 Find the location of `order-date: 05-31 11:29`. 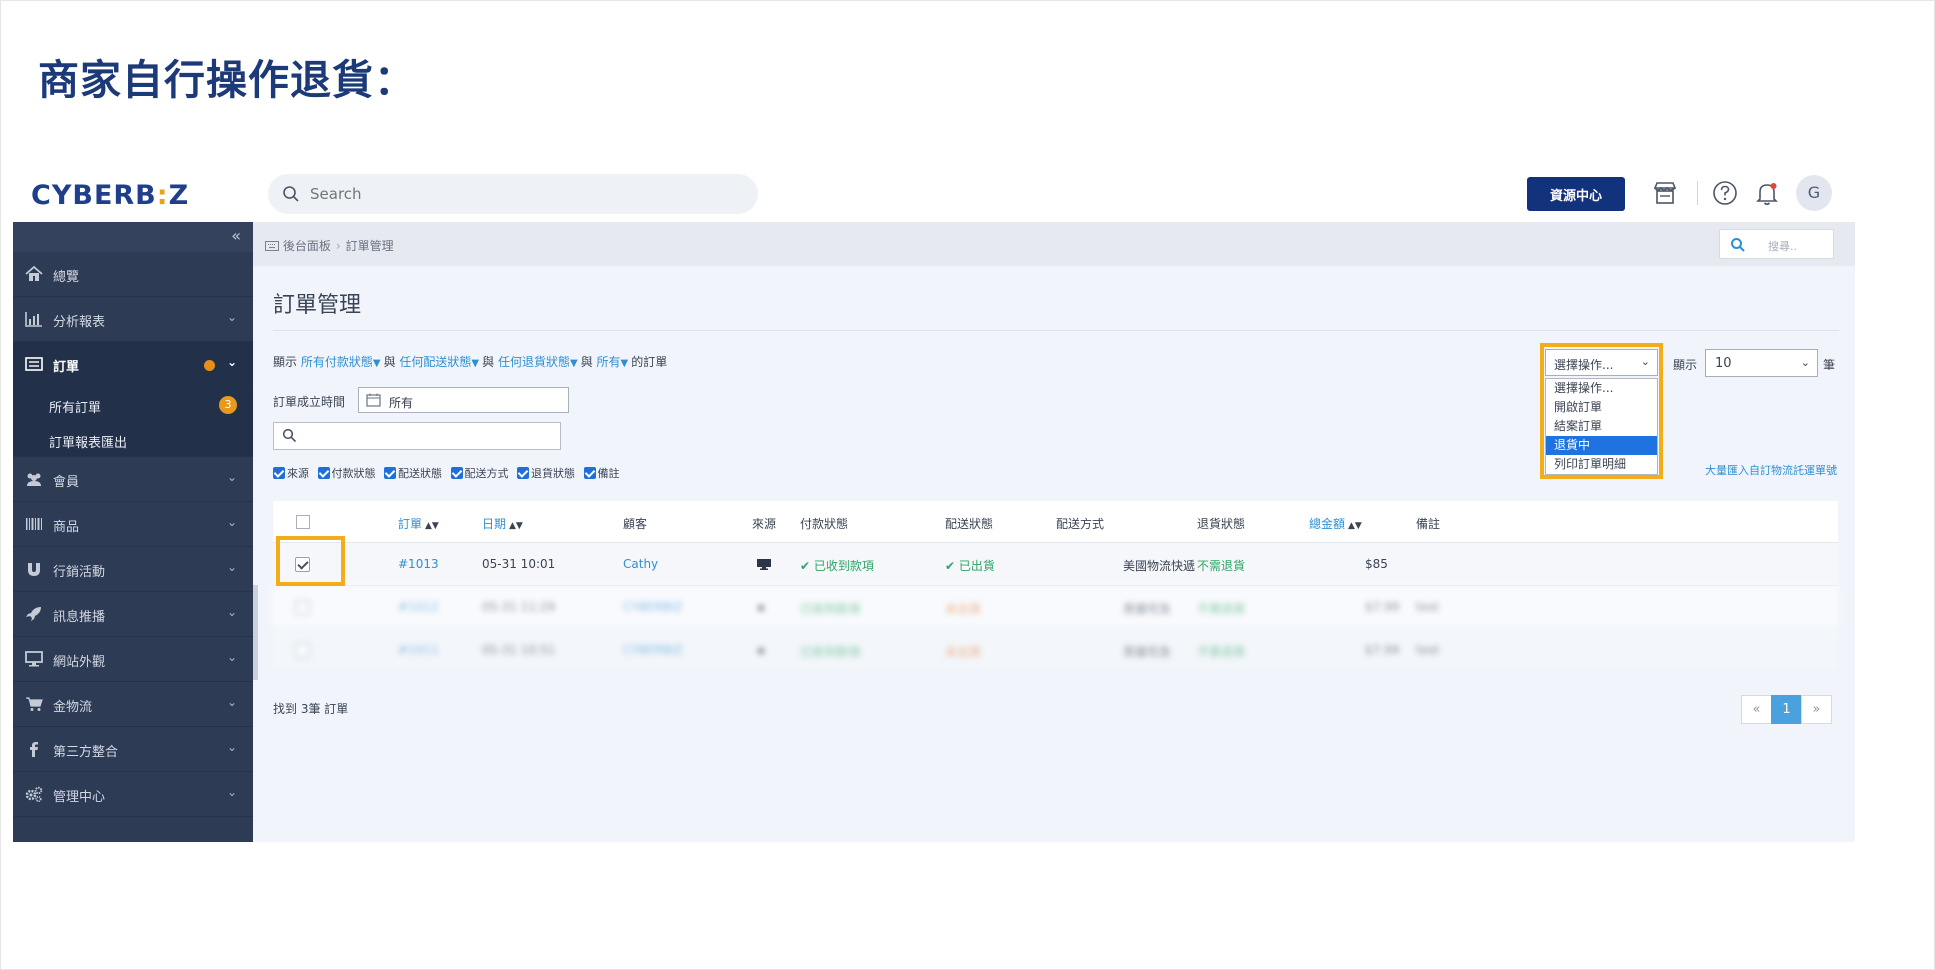

order-date: 05-31 11:29 is located at coordinates (519, 607).